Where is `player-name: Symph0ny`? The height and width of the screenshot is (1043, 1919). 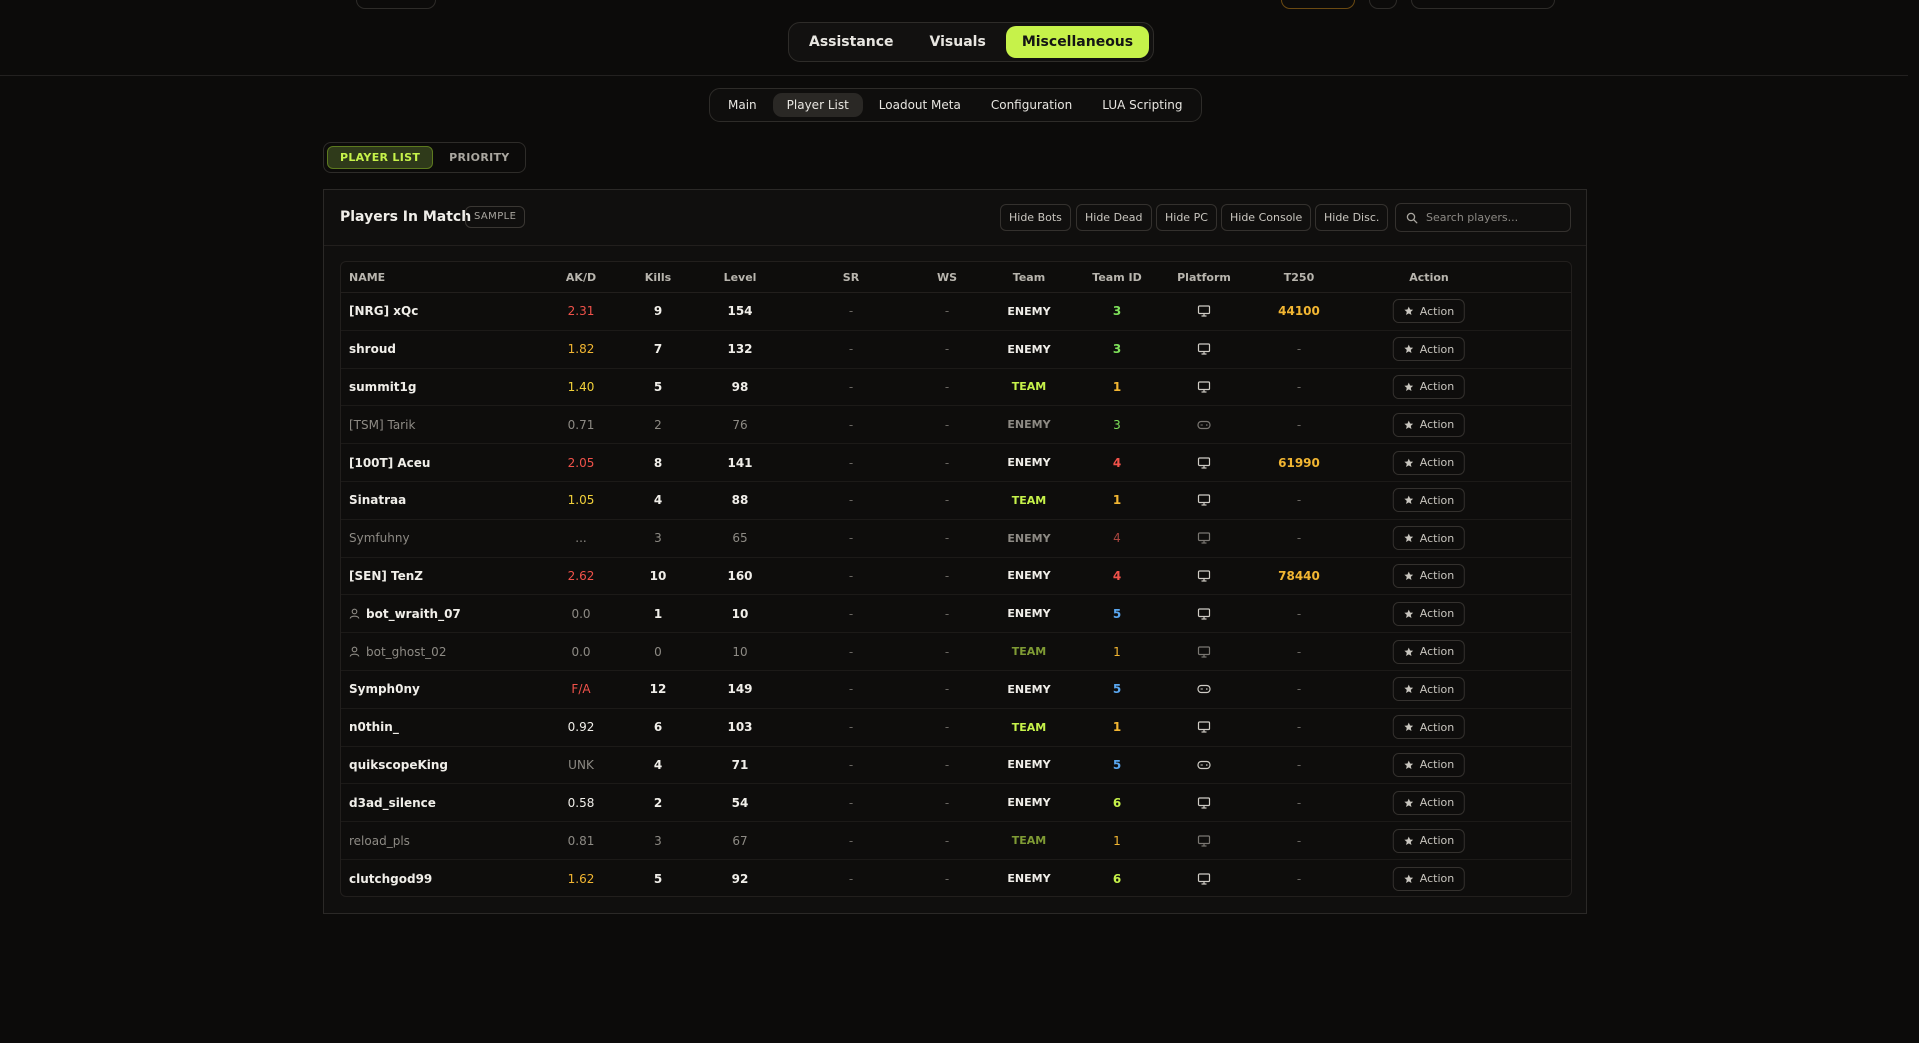 player-name: Symph0ny is located at coordinates (384, 689).